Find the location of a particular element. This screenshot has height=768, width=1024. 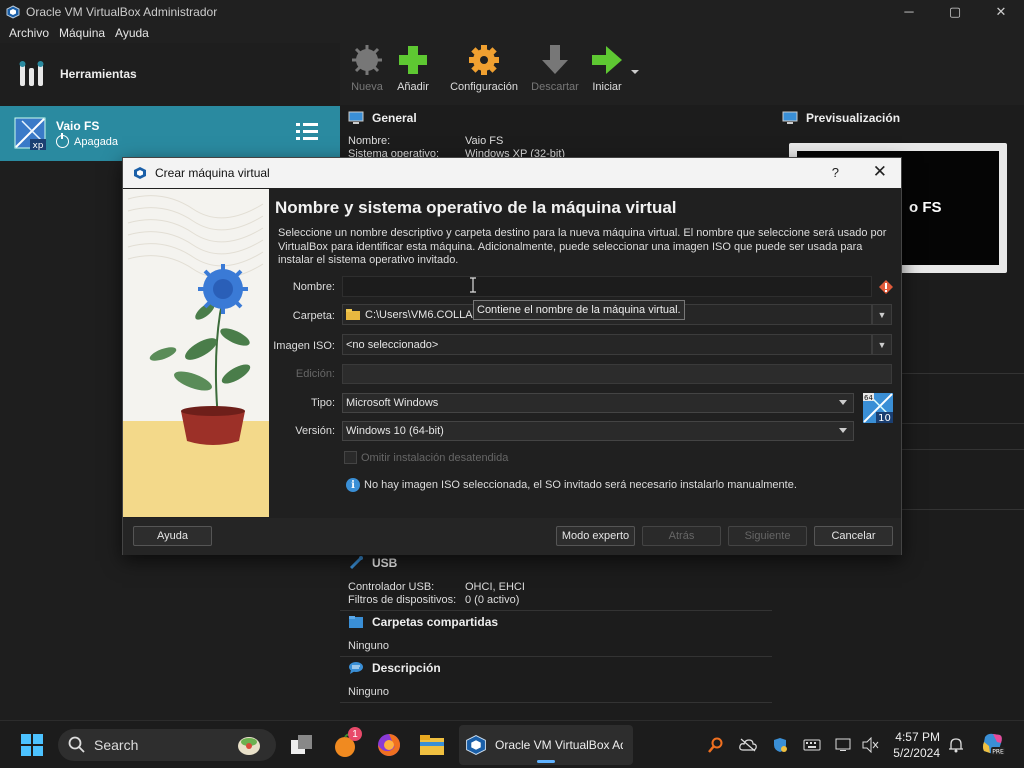

shared-folders-heading: Carpetas compartidas is located at coordinates (435, 622).